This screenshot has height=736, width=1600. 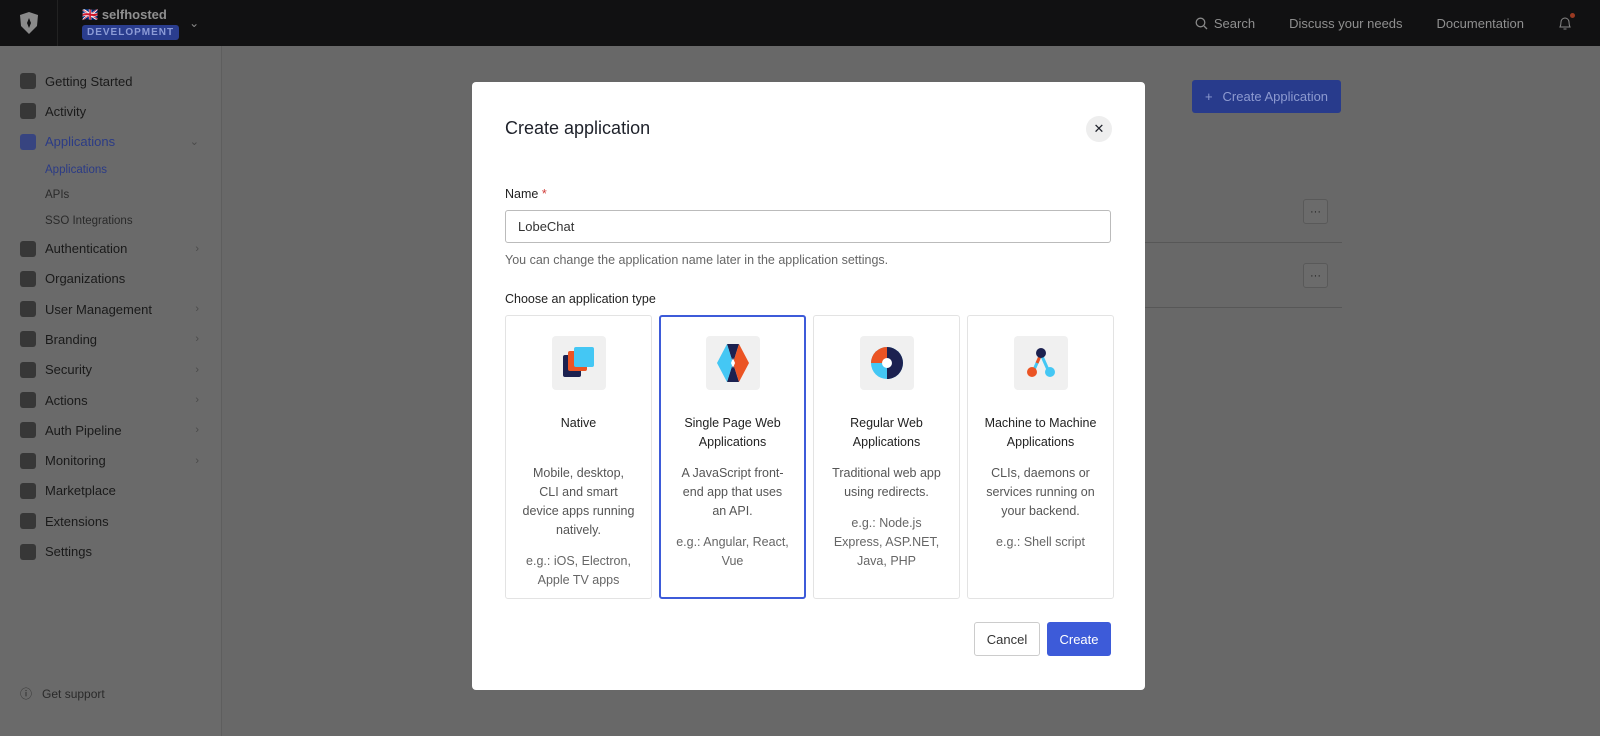 I want to click on actions-icon, so click(x=28, y=400).